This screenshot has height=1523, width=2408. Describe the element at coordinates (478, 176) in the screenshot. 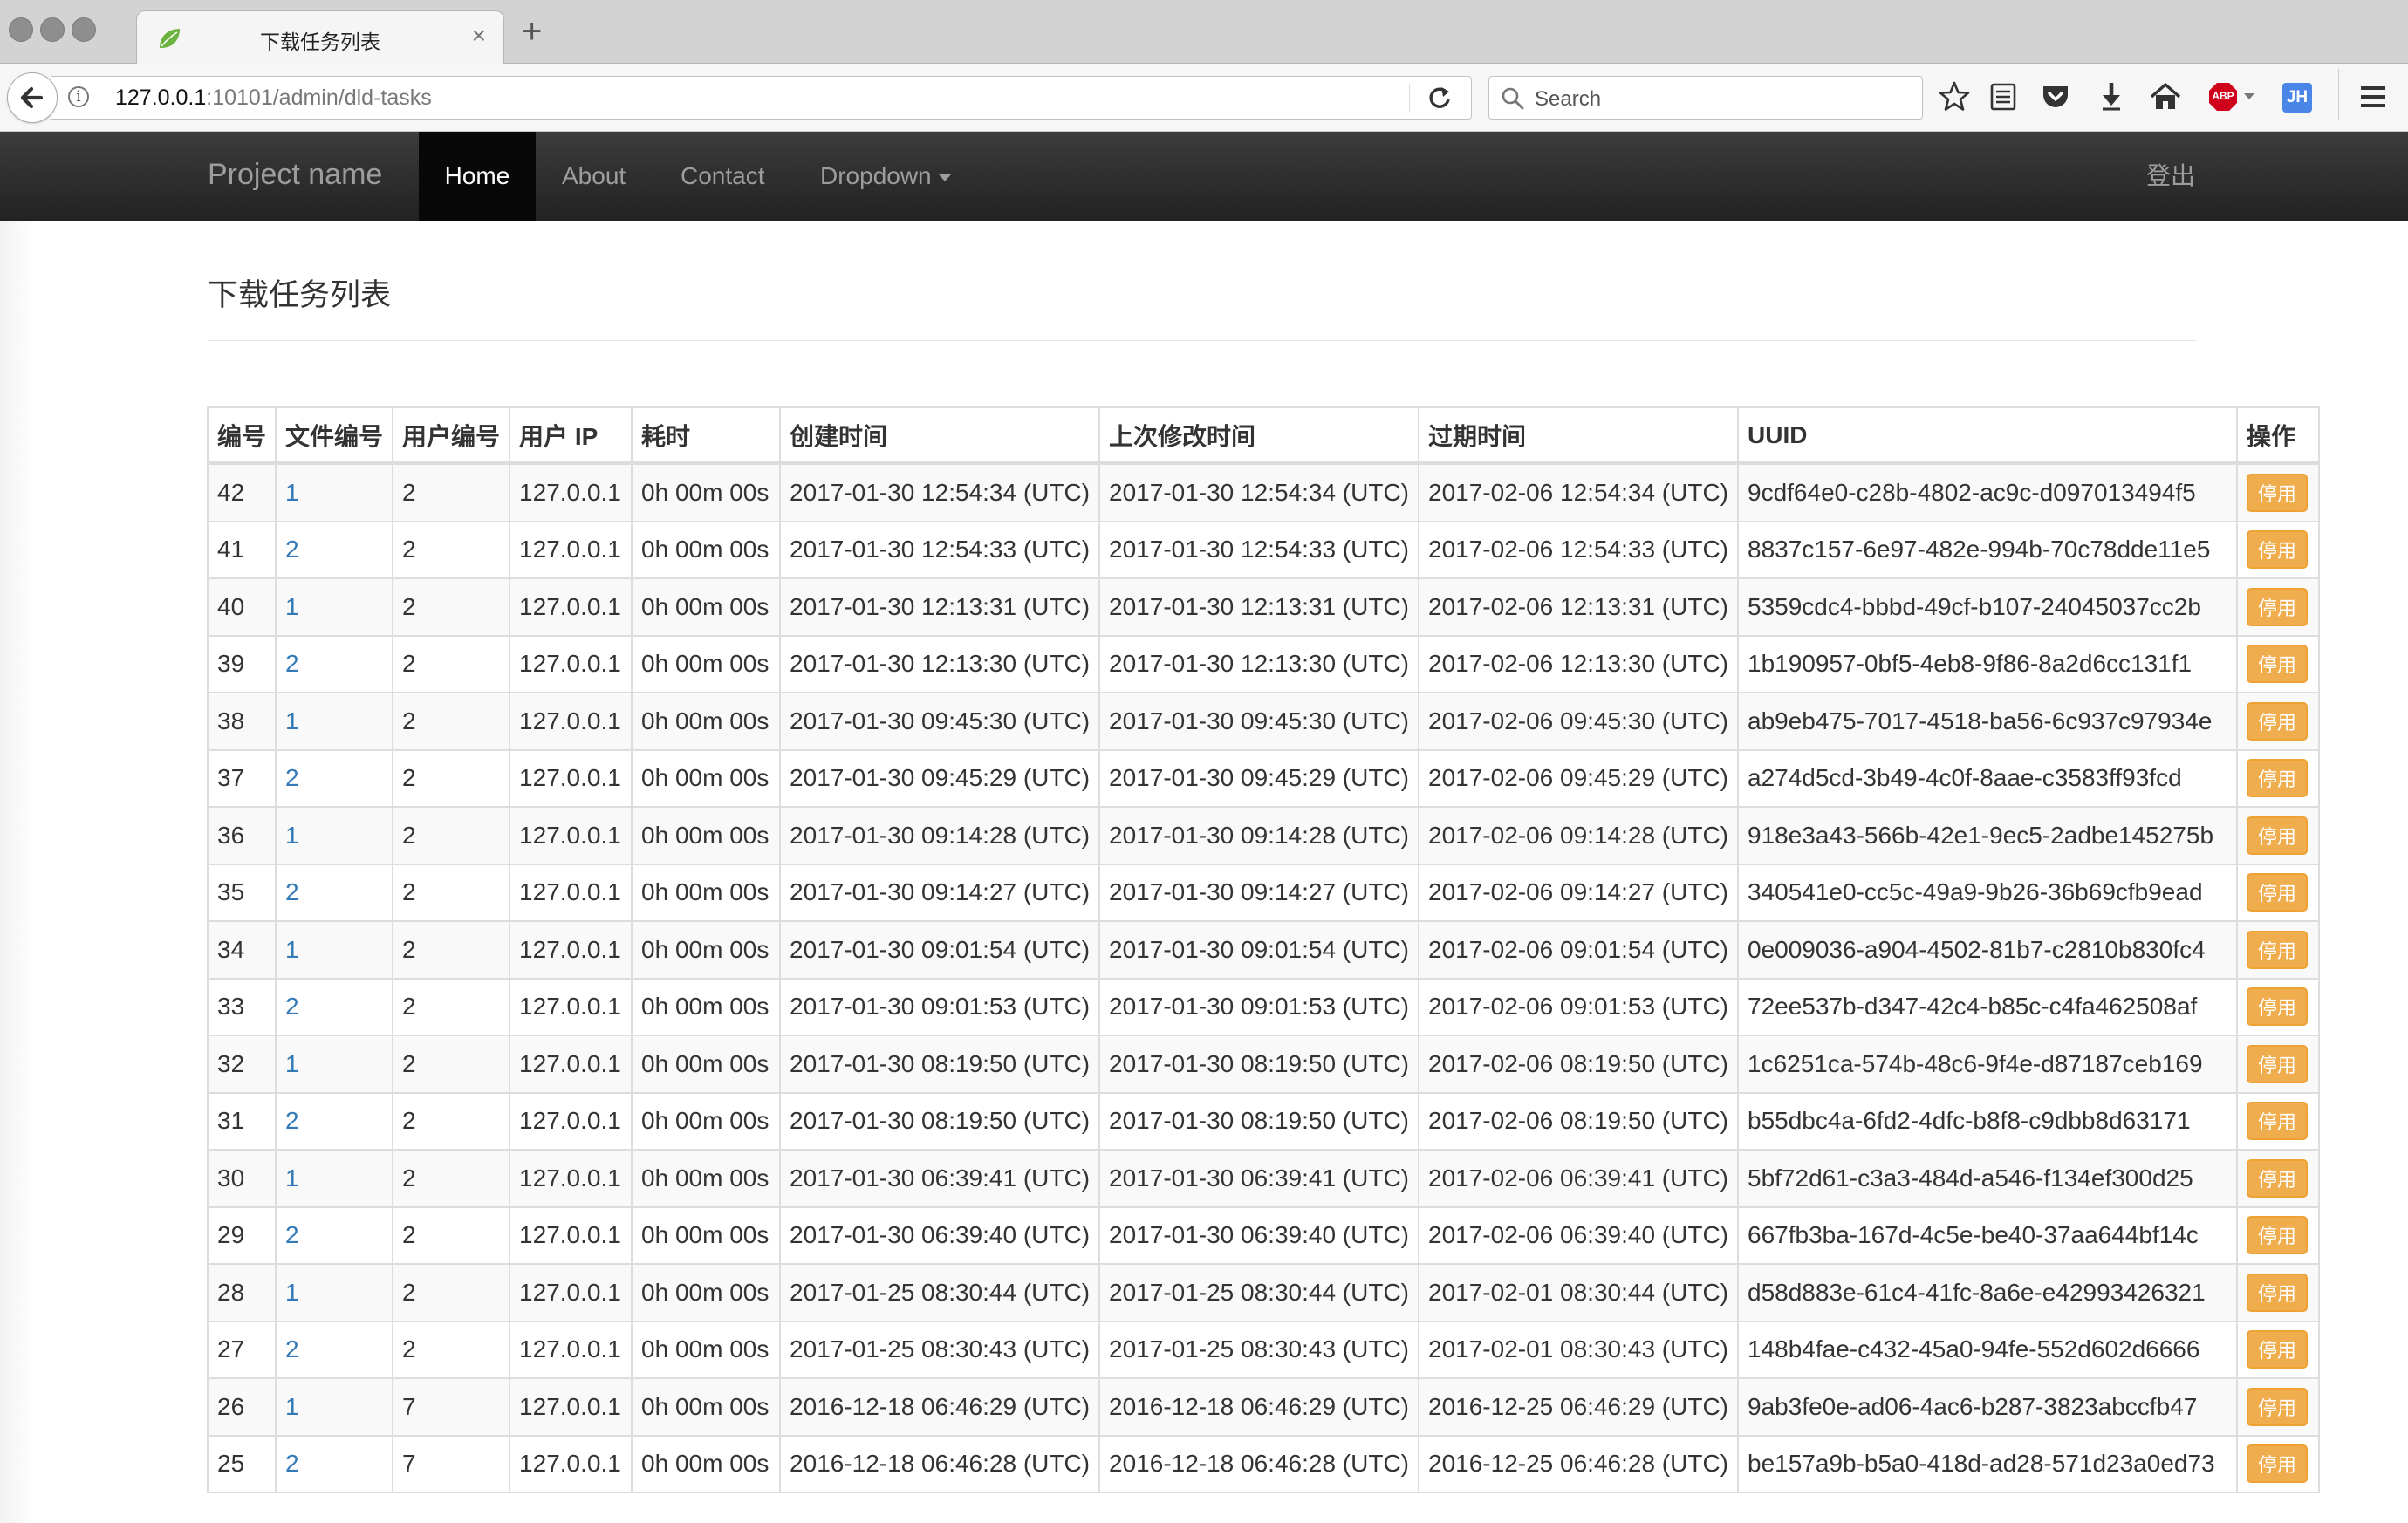

I see `nav-item-home: Home` at that location.